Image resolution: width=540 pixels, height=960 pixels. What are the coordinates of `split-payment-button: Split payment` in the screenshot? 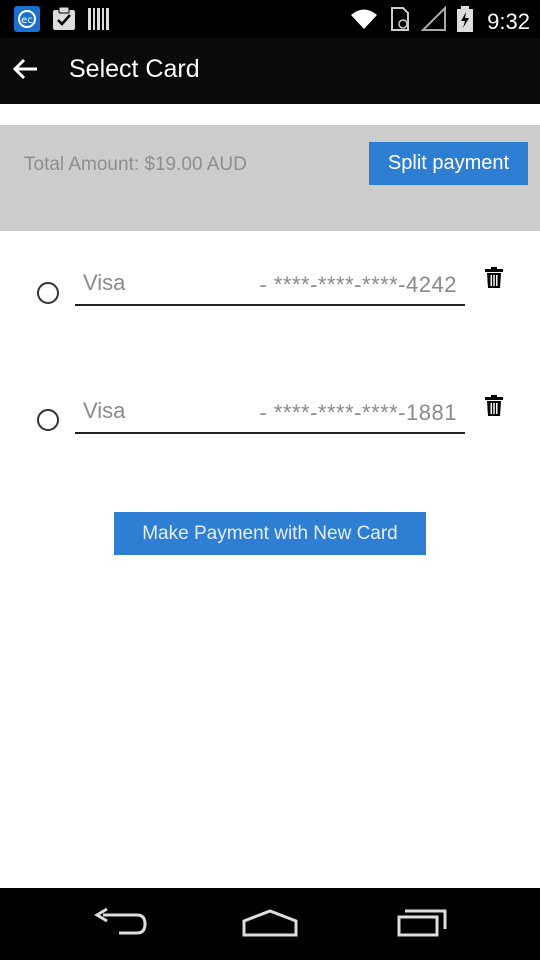 It's located at (448, 163).